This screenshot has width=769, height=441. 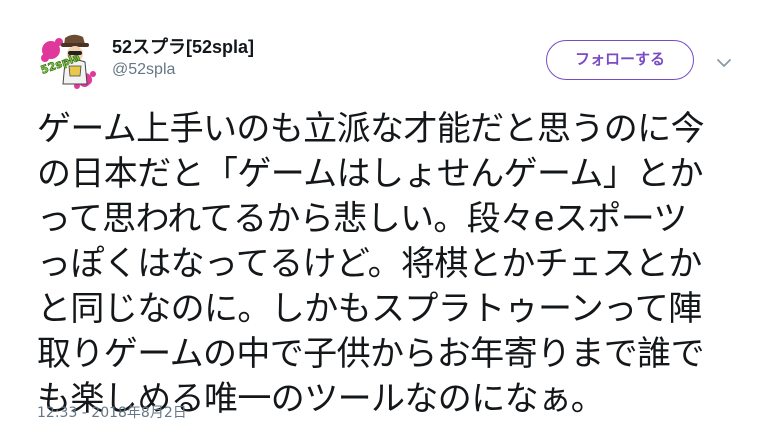 What do you see at coordinates (369, 264) in the screenshot?
I see `tweet-text-line: っぽくはなってるけど。将棋とかチェスとか` at bounding box center [369, 264].